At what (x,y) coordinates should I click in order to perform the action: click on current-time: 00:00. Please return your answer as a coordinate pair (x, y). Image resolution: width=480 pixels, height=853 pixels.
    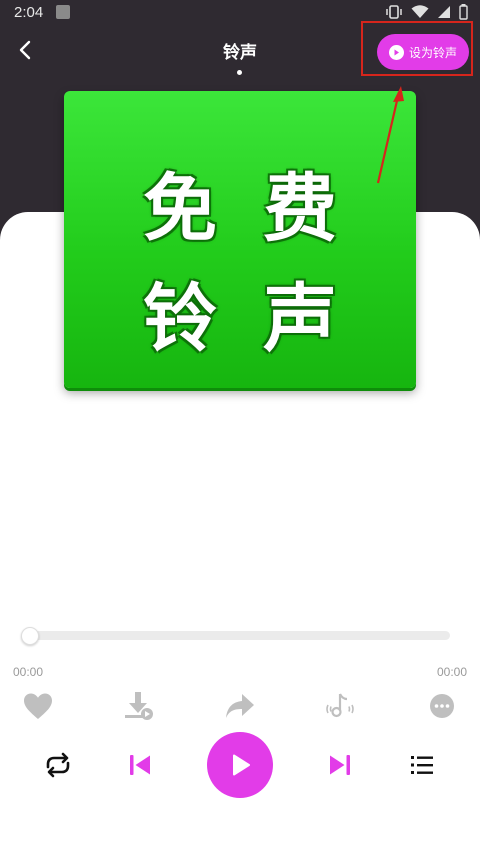
    Looking at the image, I should click on (28, 672).